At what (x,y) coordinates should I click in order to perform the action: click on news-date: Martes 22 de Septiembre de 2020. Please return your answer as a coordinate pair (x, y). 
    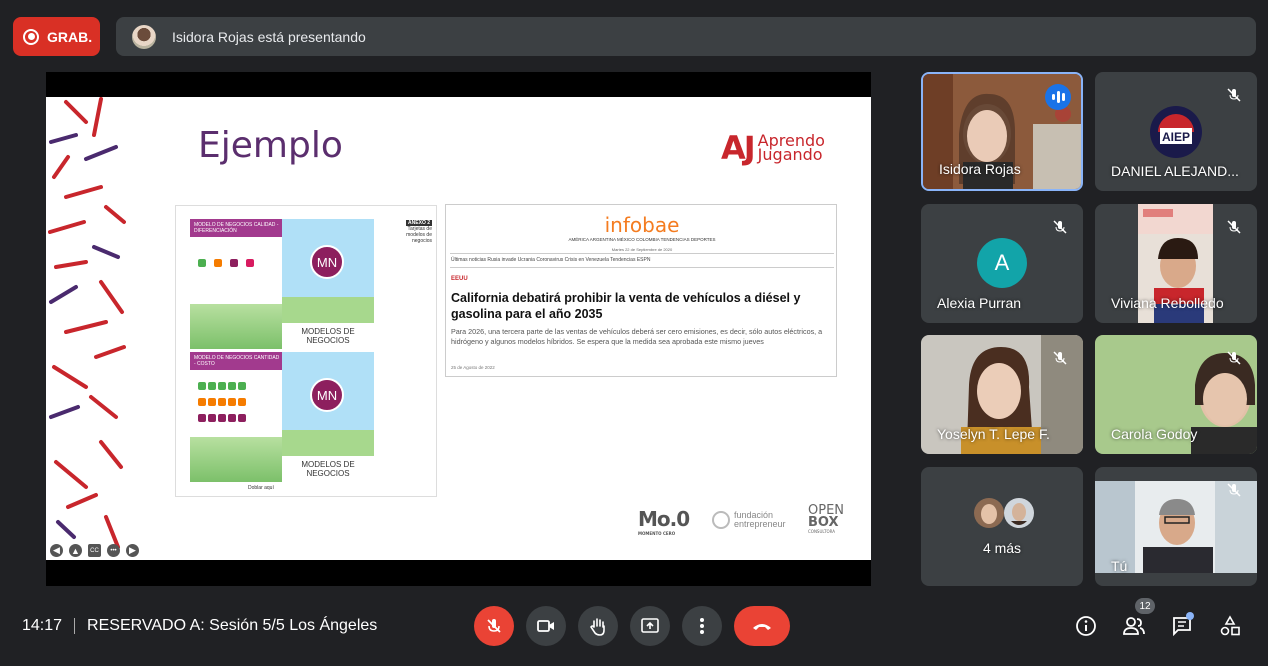
    Looking at the image, I should click on (642, 249).